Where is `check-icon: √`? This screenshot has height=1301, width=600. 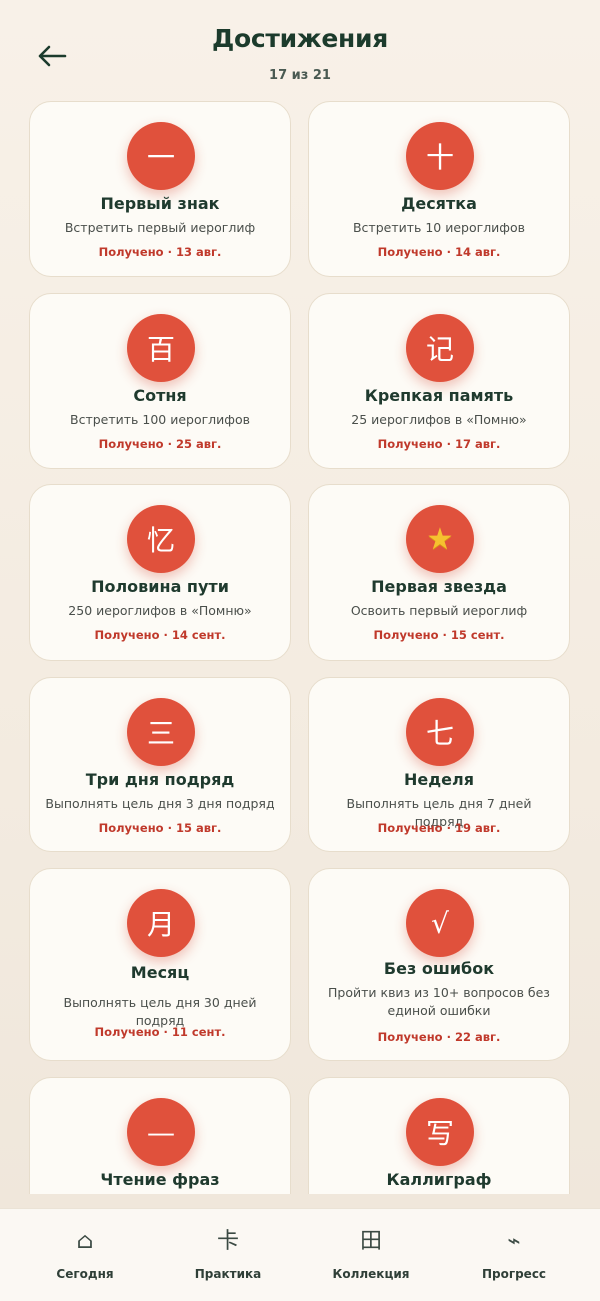 check-icon: √ is located at coordinates (440, 923).